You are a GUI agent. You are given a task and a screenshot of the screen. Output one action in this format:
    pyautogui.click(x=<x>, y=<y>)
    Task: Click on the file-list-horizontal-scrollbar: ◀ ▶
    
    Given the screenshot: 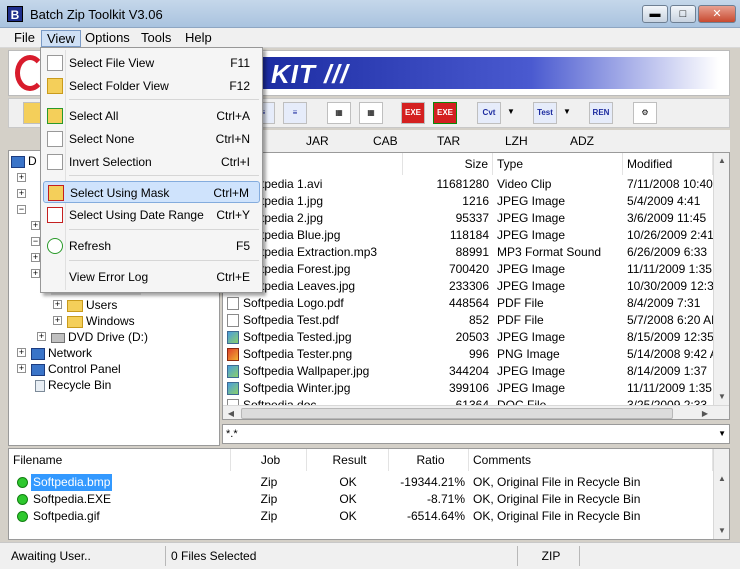 What is the action you would take?
    pyautogui.click(x=476, y=412)
    